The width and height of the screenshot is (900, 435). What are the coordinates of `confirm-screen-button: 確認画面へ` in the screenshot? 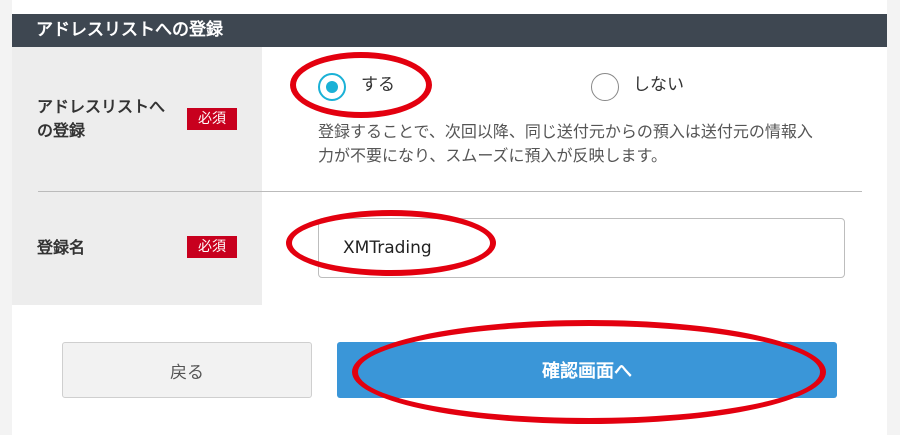 It's located at (587, 370).